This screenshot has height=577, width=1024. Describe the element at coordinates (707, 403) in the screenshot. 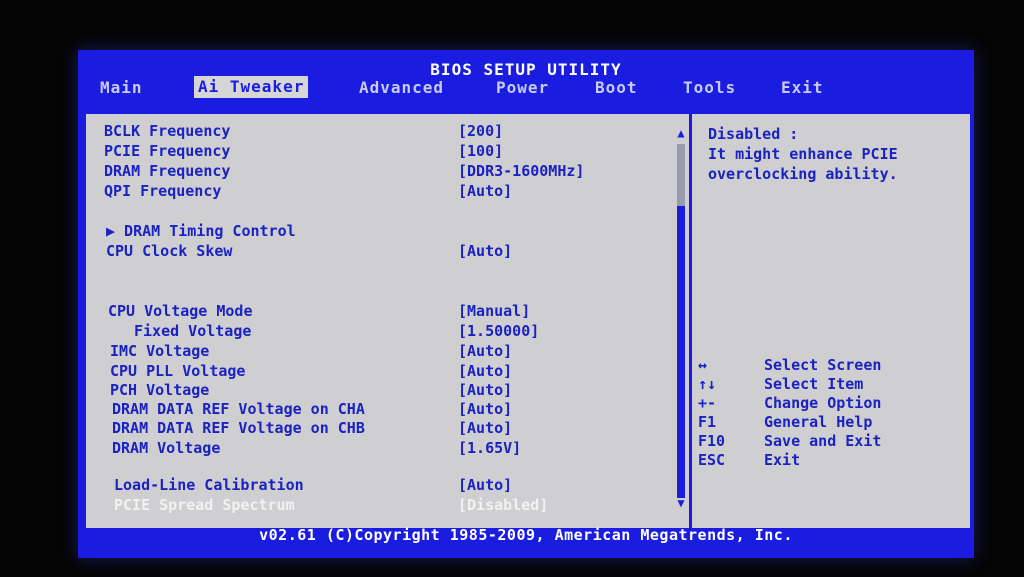

I see `key-name: +-` at that location.